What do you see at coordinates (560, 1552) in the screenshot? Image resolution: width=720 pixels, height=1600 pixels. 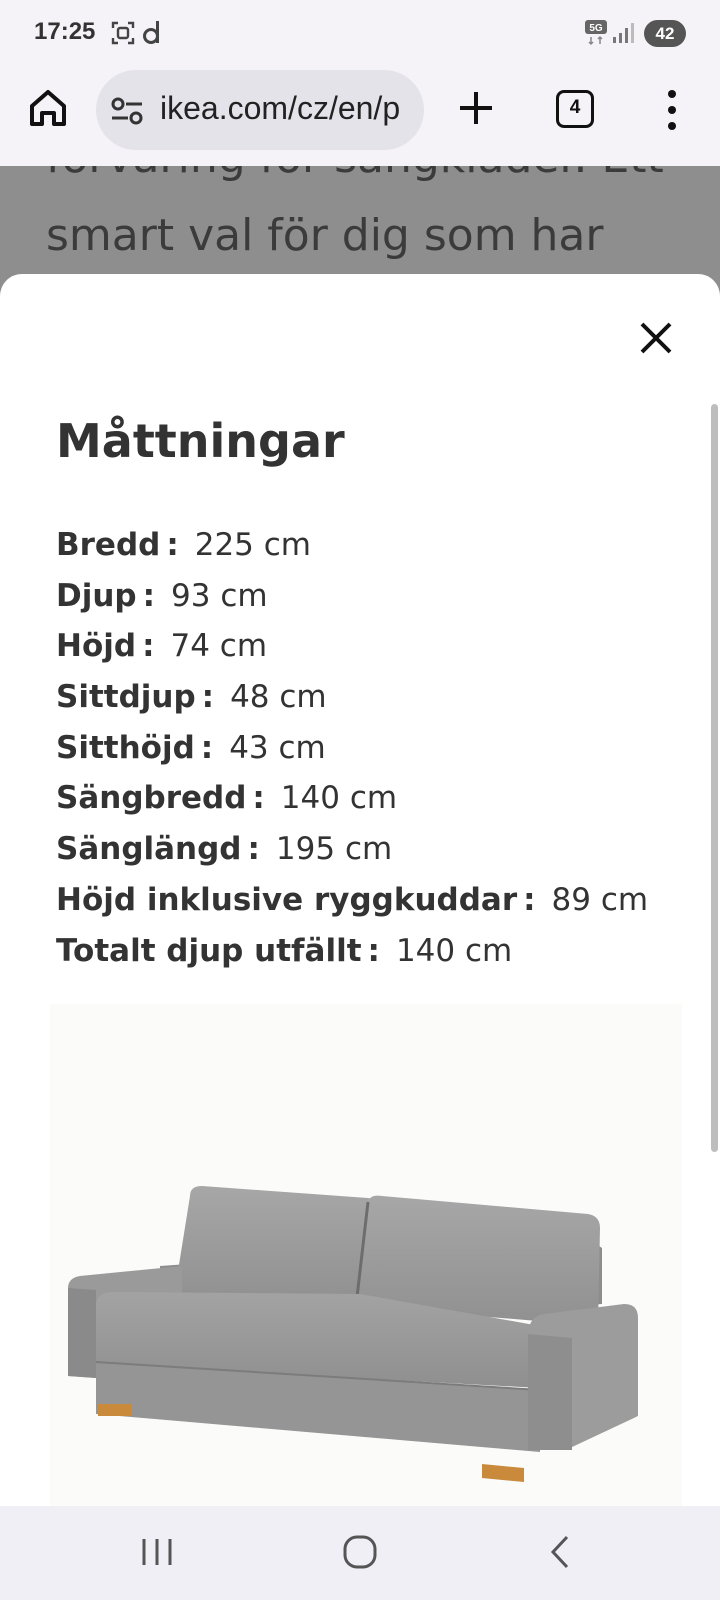 I see `back-icon` at bounding box center [560, 1552].